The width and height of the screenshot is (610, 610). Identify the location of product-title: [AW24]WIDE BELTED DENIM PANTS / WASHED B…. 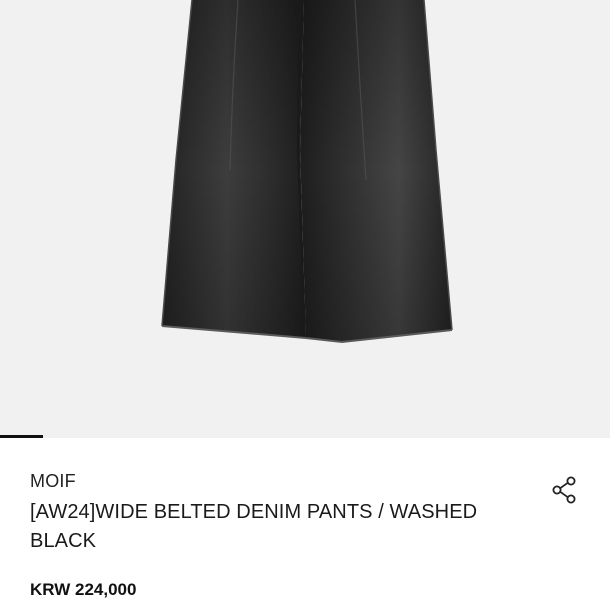
(254, 526).